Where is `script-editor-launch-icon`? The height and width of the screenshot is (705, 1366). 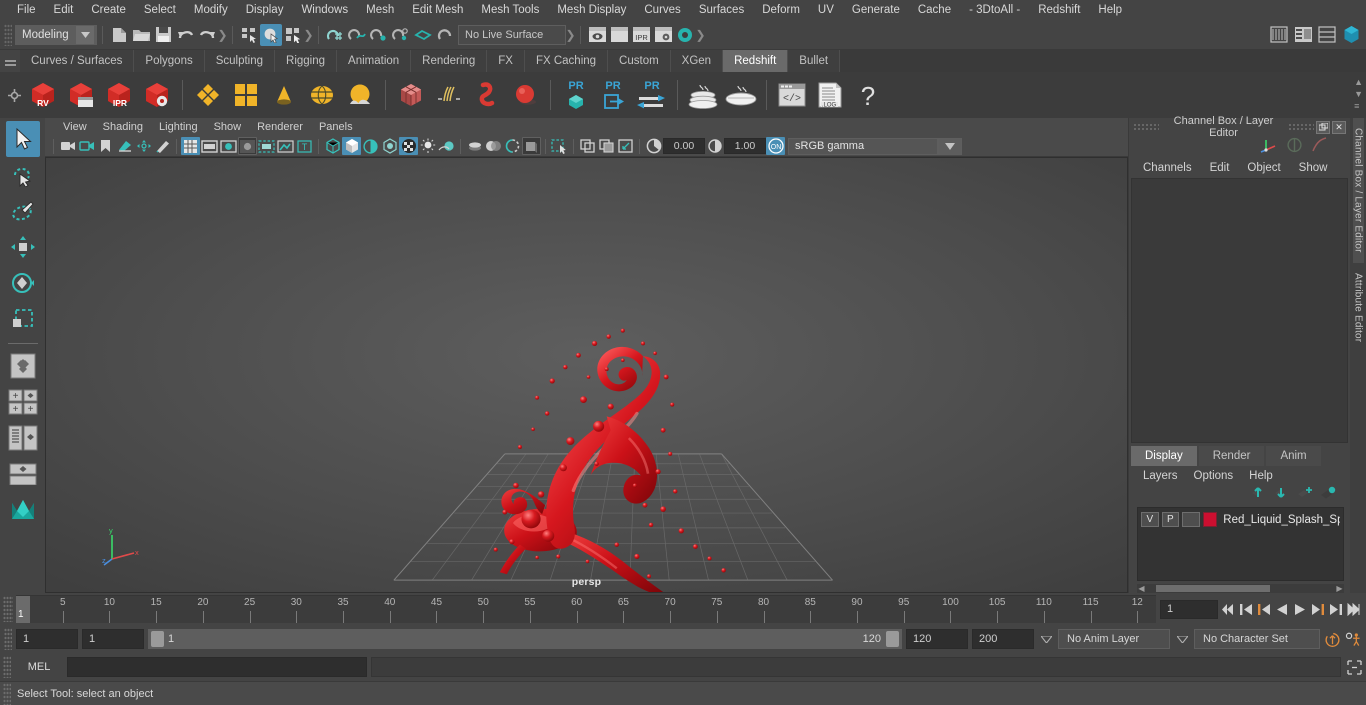 script-editor-launch-icon is located at coordinates (1354, 667).